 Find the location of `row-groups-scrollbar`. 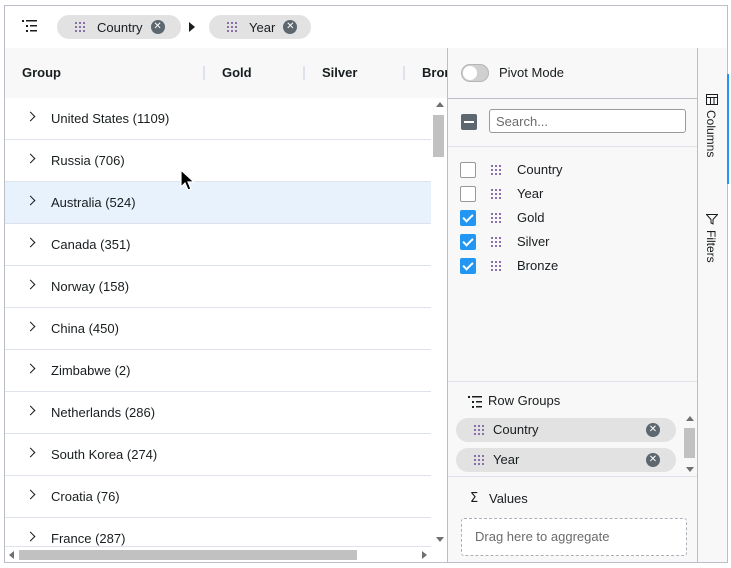

row-groups-scrollbar is located at coordinates (690, 444).